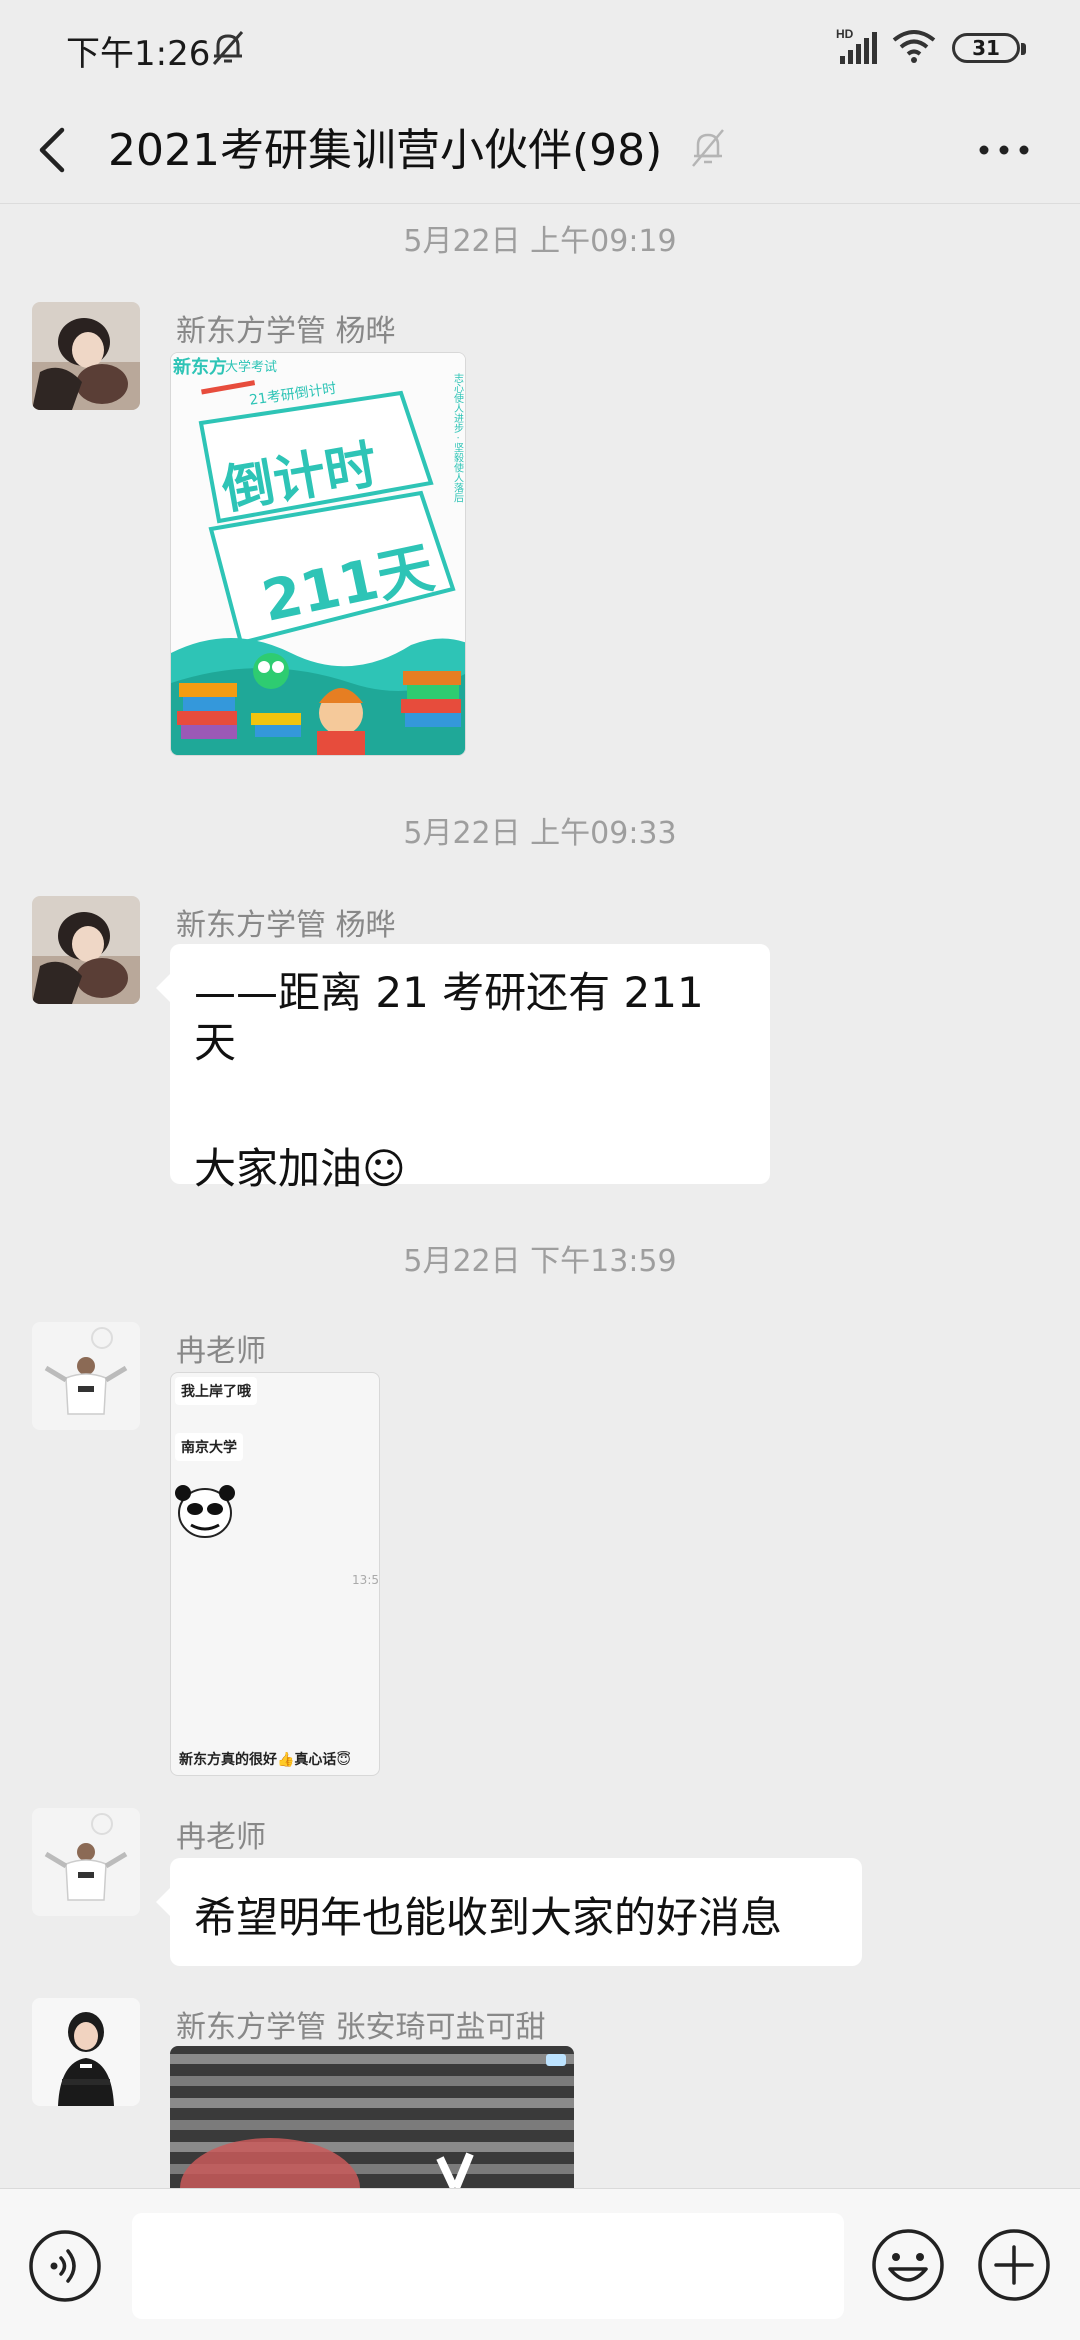 The height and width of the screenshot is (2340, 1080). I want to click on message-timestamp: 5月22日 上午09:33, so click(540, 833).